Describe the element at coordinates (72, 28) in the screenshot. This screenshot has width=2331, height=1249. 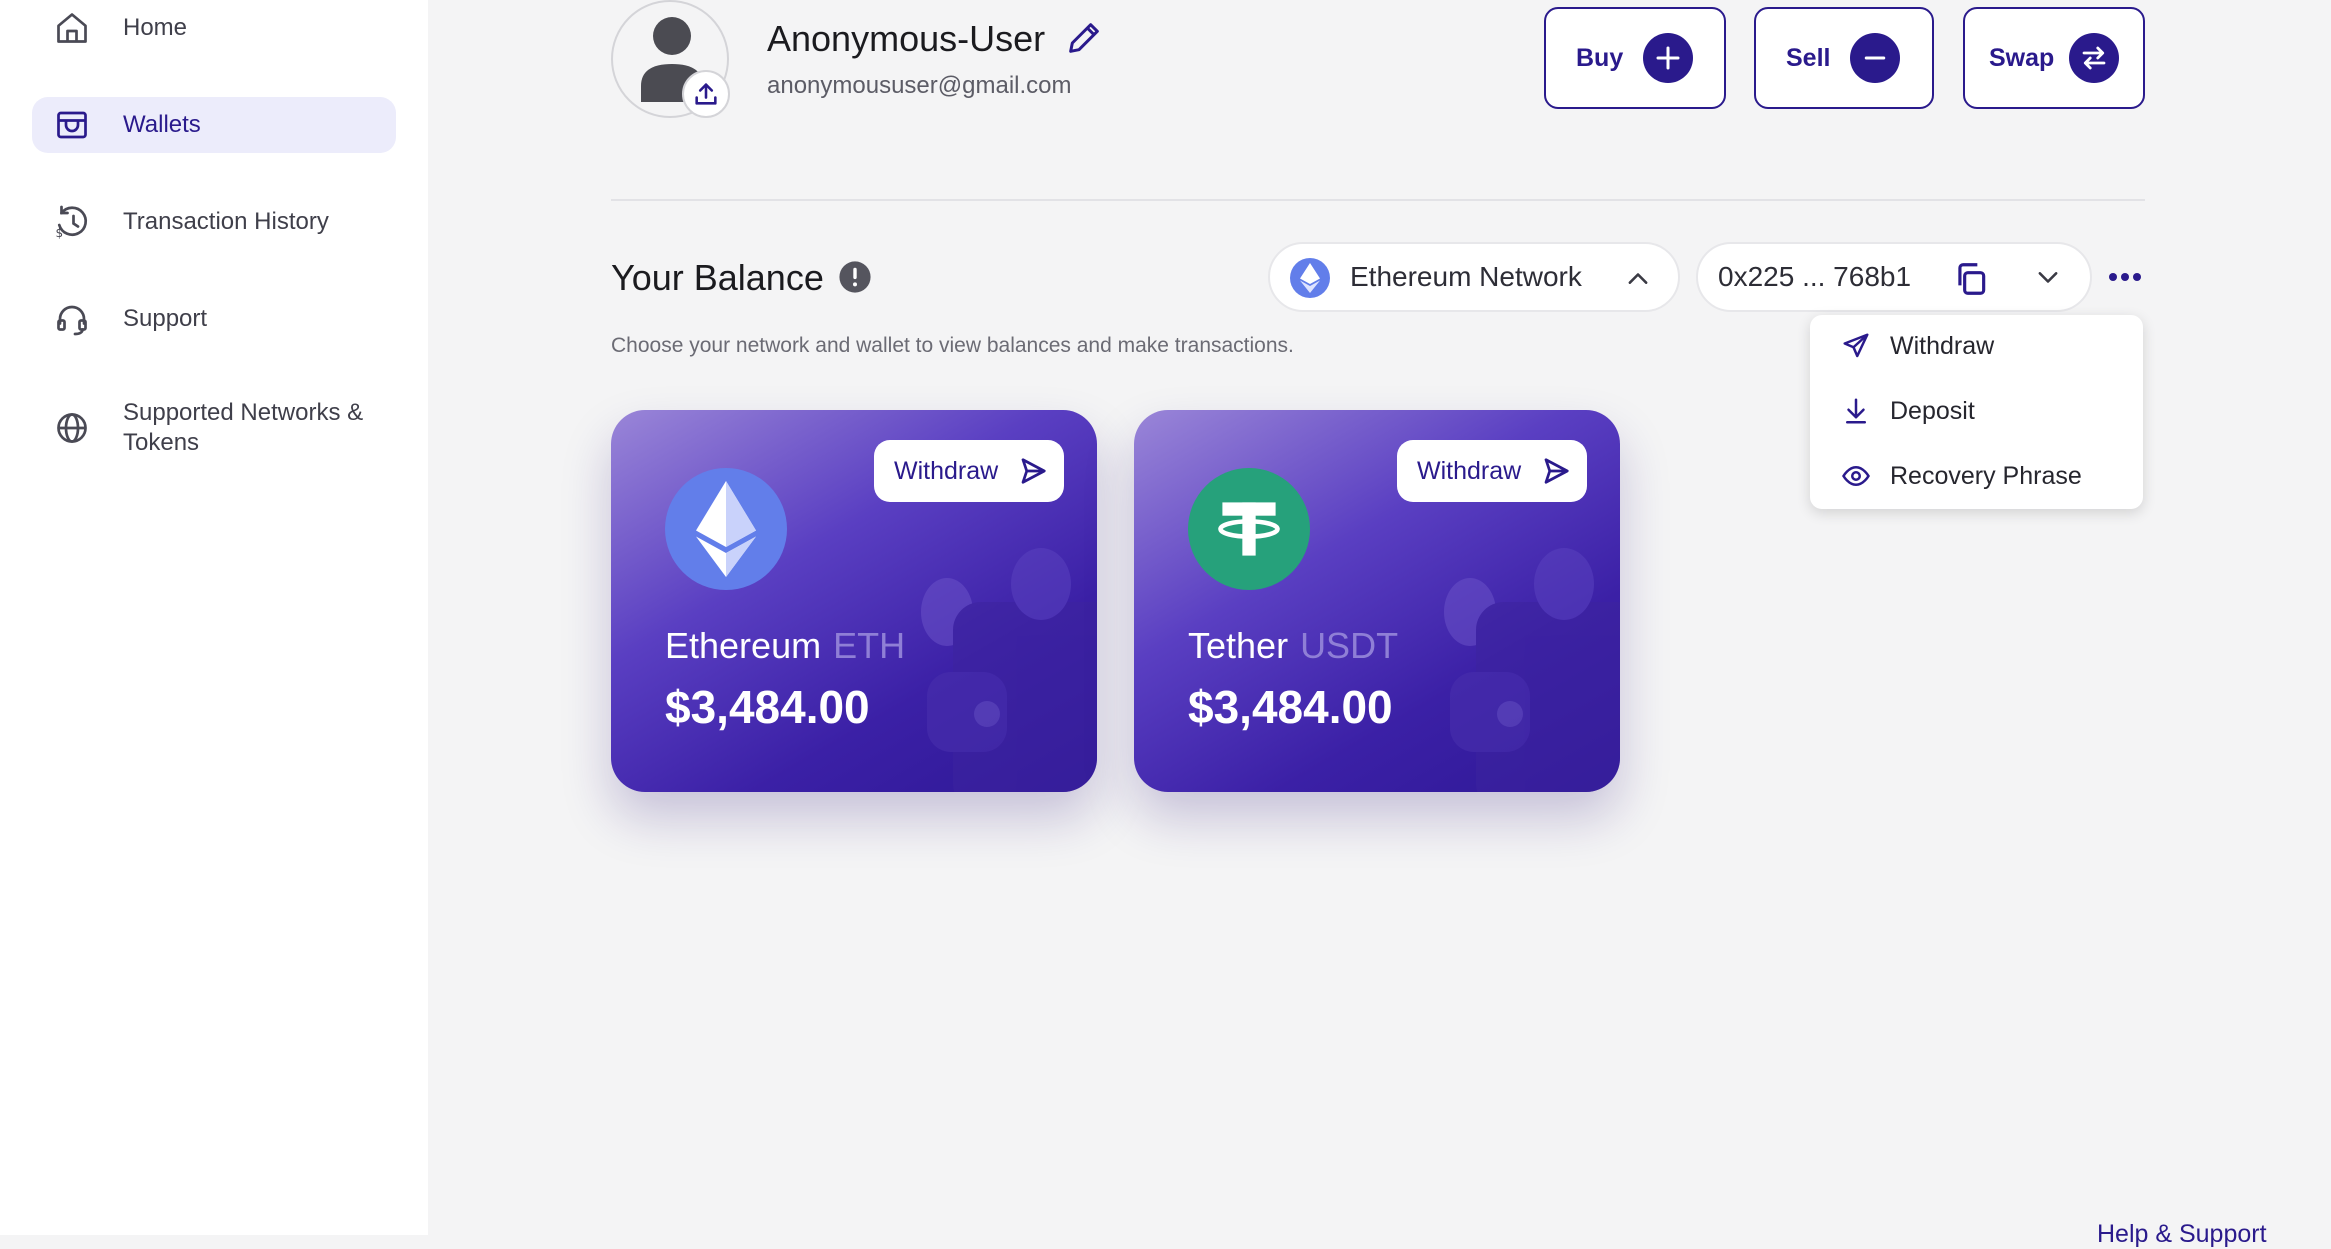
I see `home-icon` at that location.